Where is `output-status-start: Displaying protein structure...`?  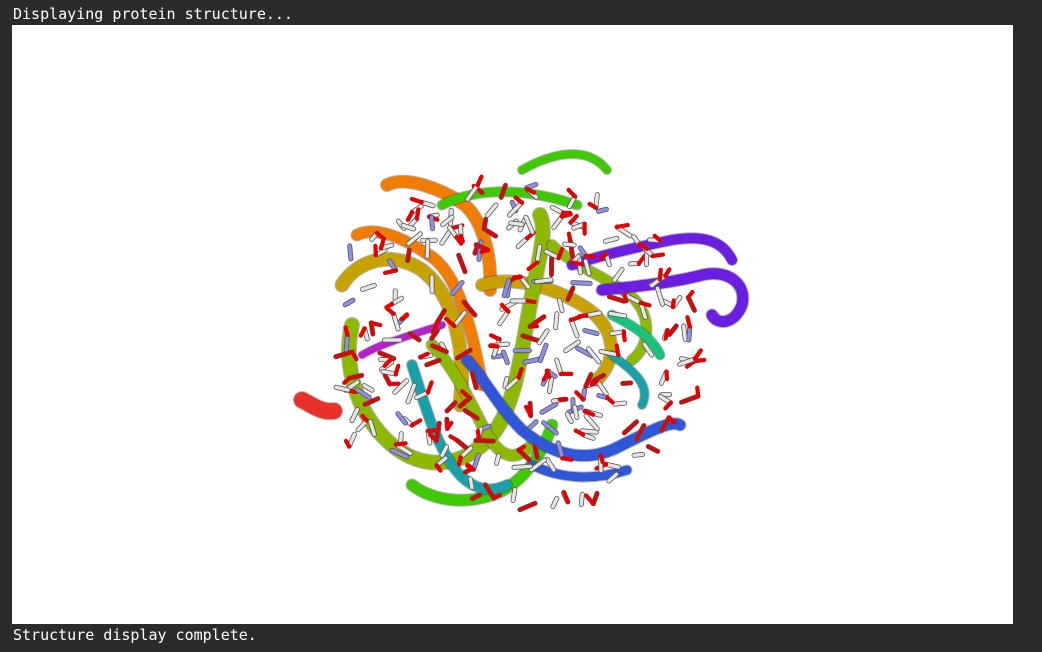
output-status-start: Displaying protein structure... is located at coordinates (153, 14).